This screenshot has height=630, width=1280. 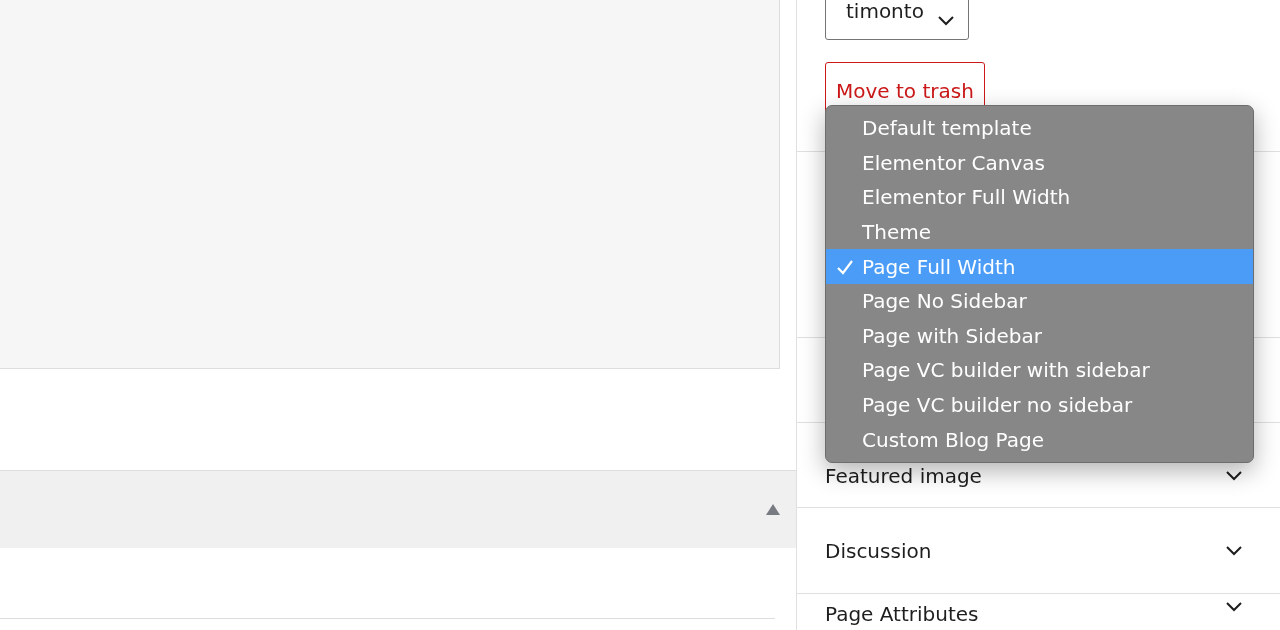 I want to click on menu-option: Custom Blog Page, so click(x=1039, y=439).